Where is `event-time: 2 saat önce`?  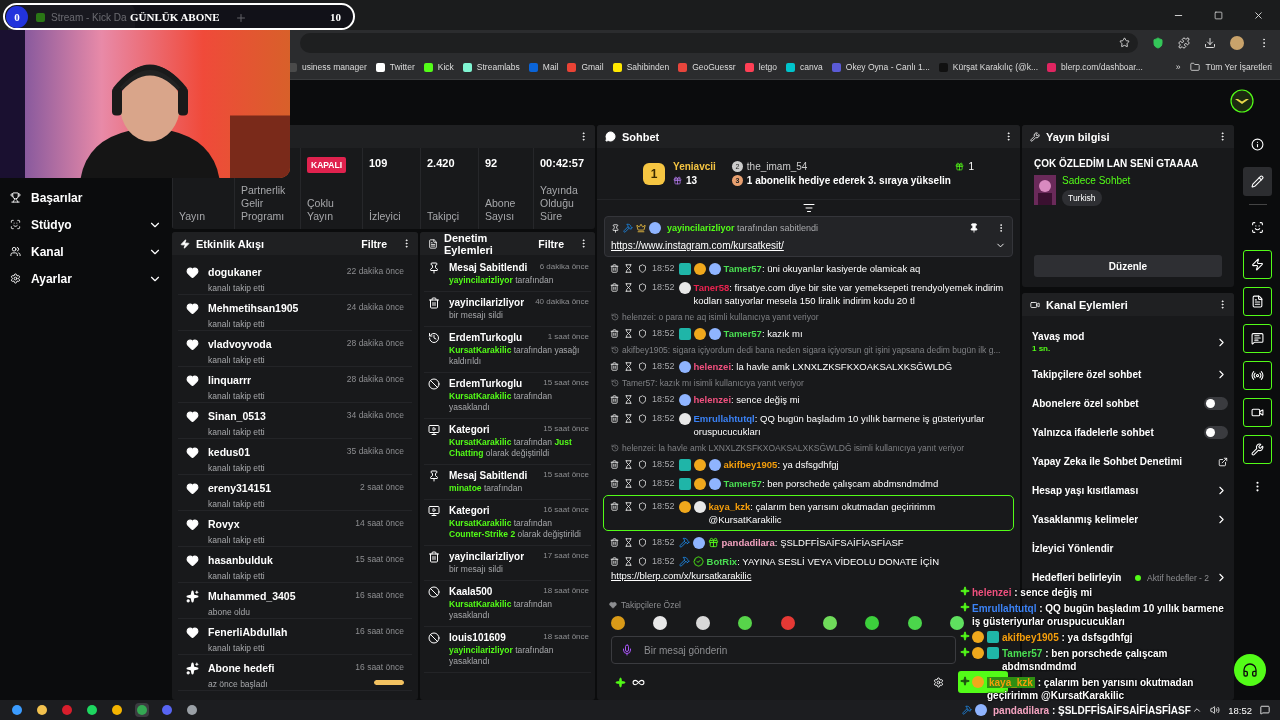
event-time: 2 saat önce is located at coordinates (382, 487).